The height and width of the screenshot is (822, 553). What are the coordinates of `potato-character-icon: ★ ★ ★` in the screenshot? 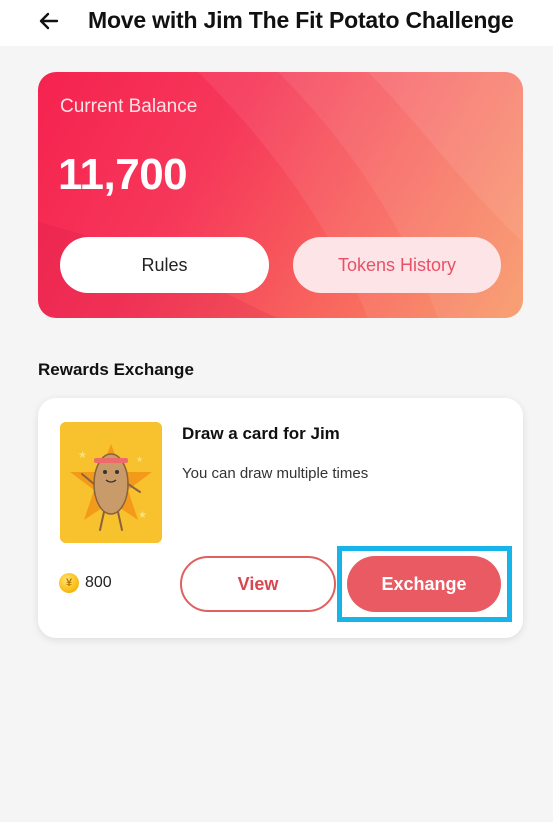 It's located at (111, 482).